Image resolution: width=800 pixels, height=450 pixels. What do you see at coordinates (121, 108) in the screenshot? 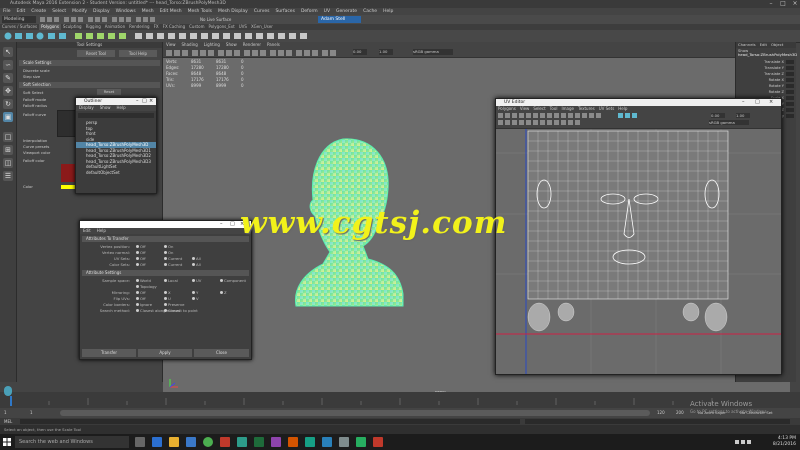
I see `outliner-menu-help: Help` at bounding box center [121, 108].